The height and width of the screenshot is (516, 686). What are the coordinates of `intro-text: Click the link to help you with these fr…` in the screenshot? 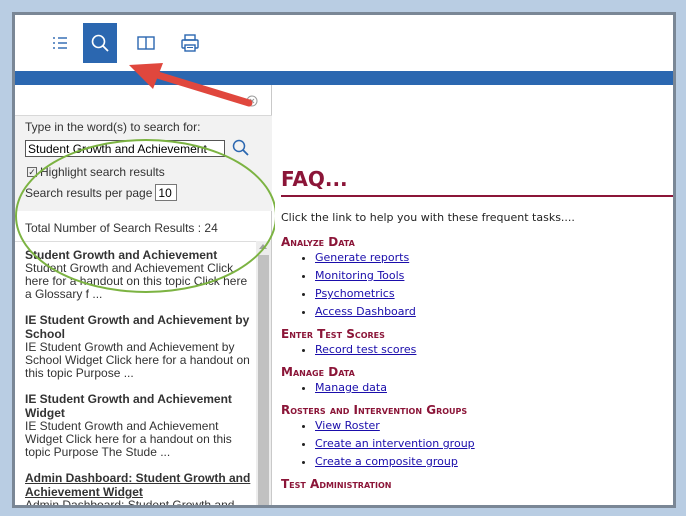 It's located at (428, 217).